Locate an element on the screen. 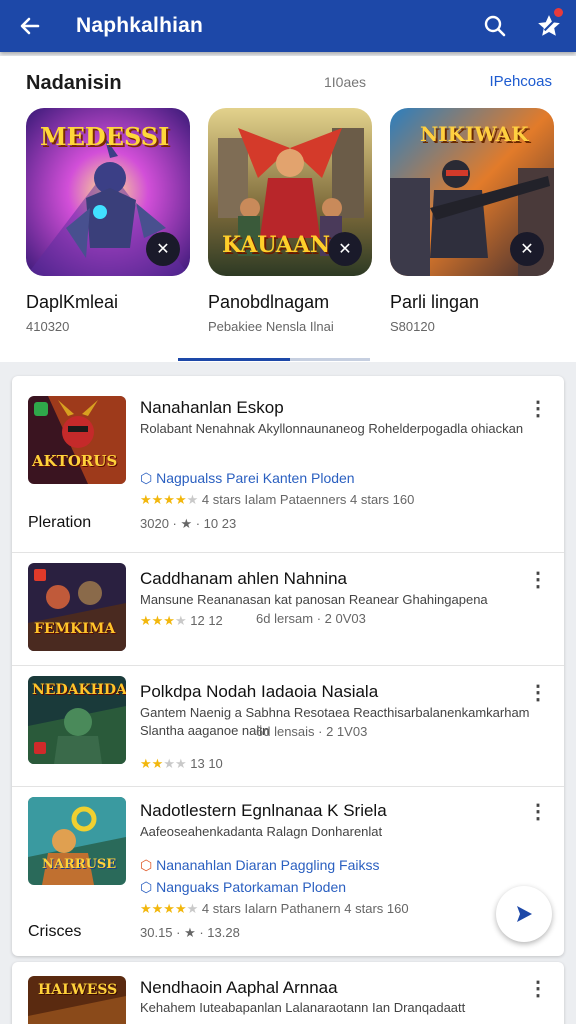 The image size is (576, 1024). list-thumb: NEDAKHDA is located at coordinates (77, 720).